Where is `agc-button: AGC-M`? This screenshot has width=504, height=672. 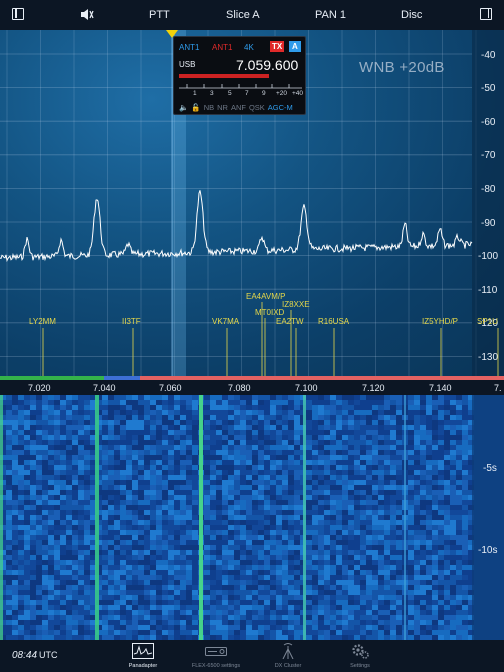 agc-button: AGC-M is located at coordinates (280, 107).